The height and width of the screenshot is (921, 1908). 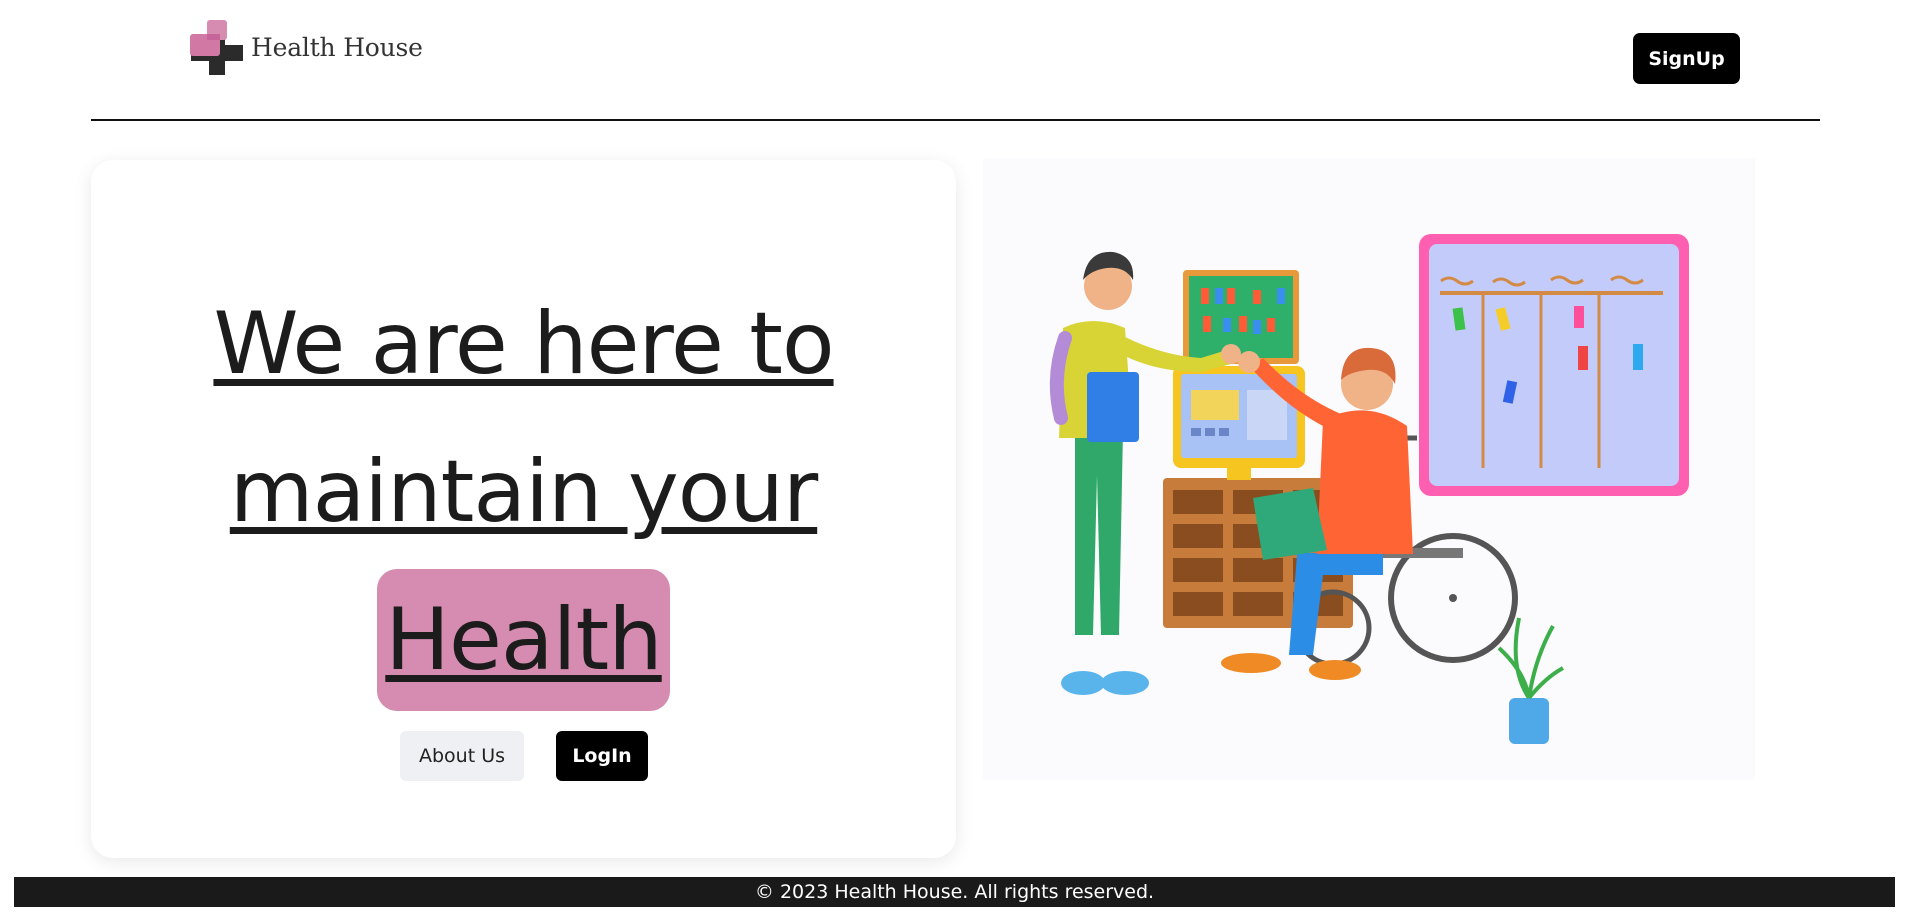 What do you see at coordinates (523, 640) in the screenshot?
I see `headline-highlight: Health` at bounding box center [523, 640].